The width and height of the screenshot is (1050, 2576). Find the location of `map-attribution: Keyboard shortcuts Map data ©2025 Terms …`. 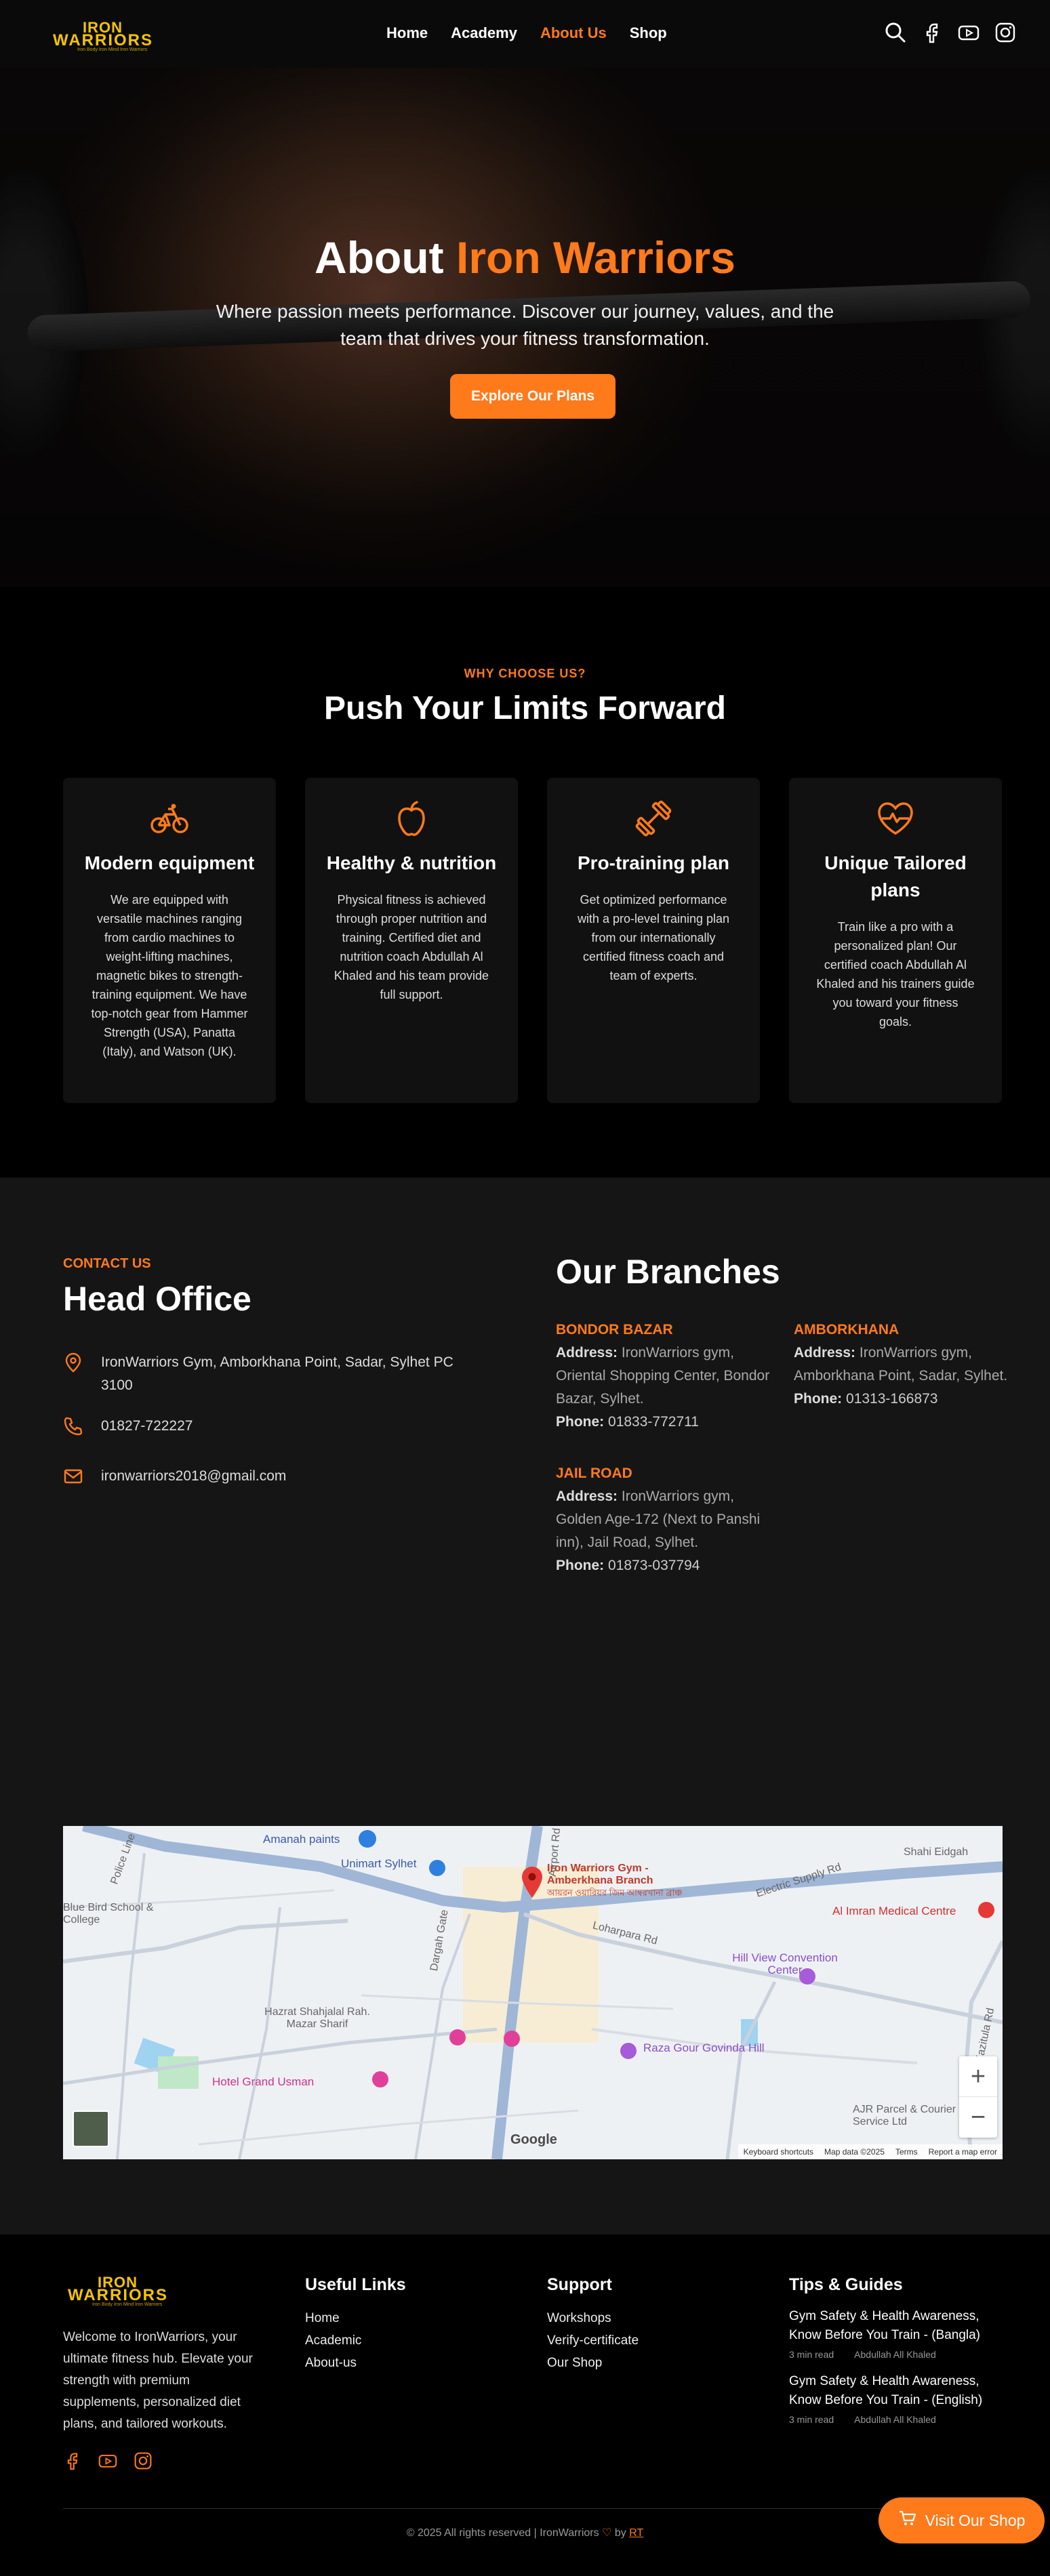

map-attribution: Keyboard shortcuts Map data ©2025 Terms … is located at coordinates (870, 2151).